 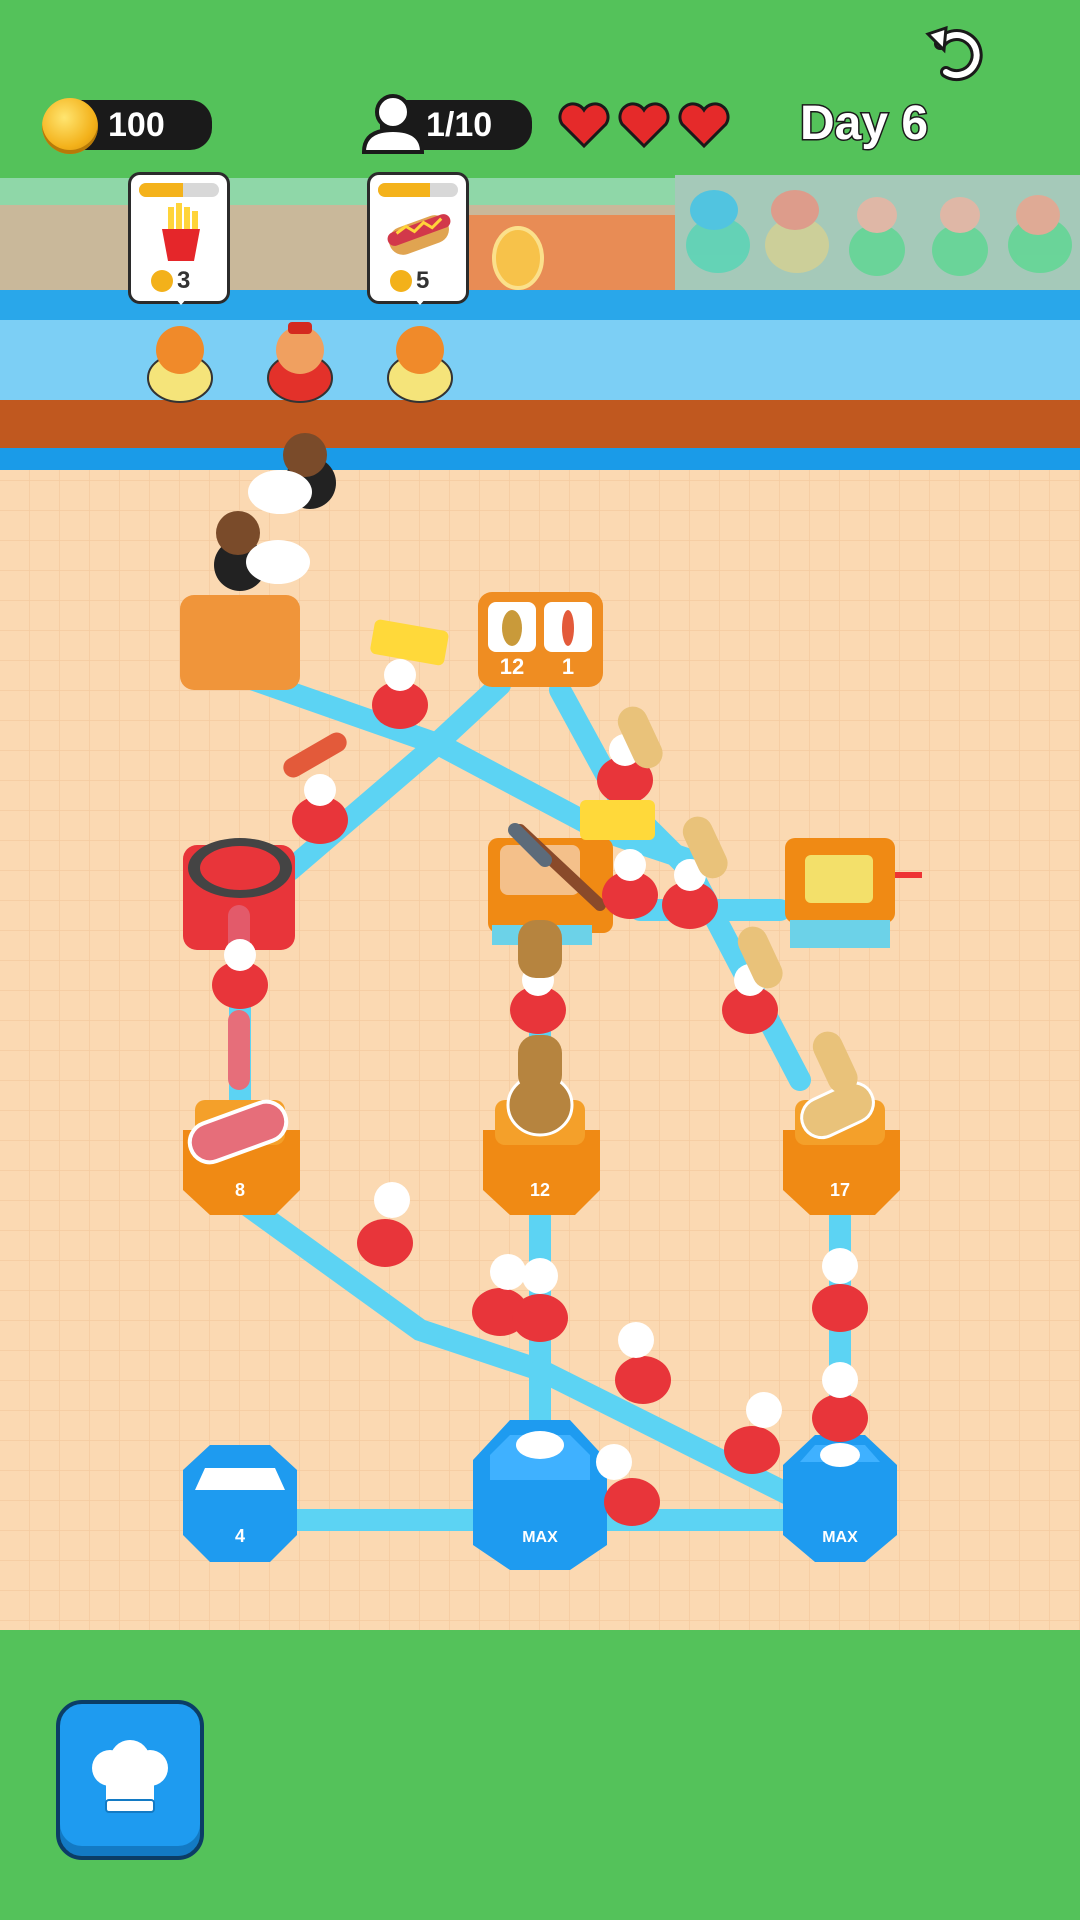 I want to click on person-icon, so click(x=393, y=124).